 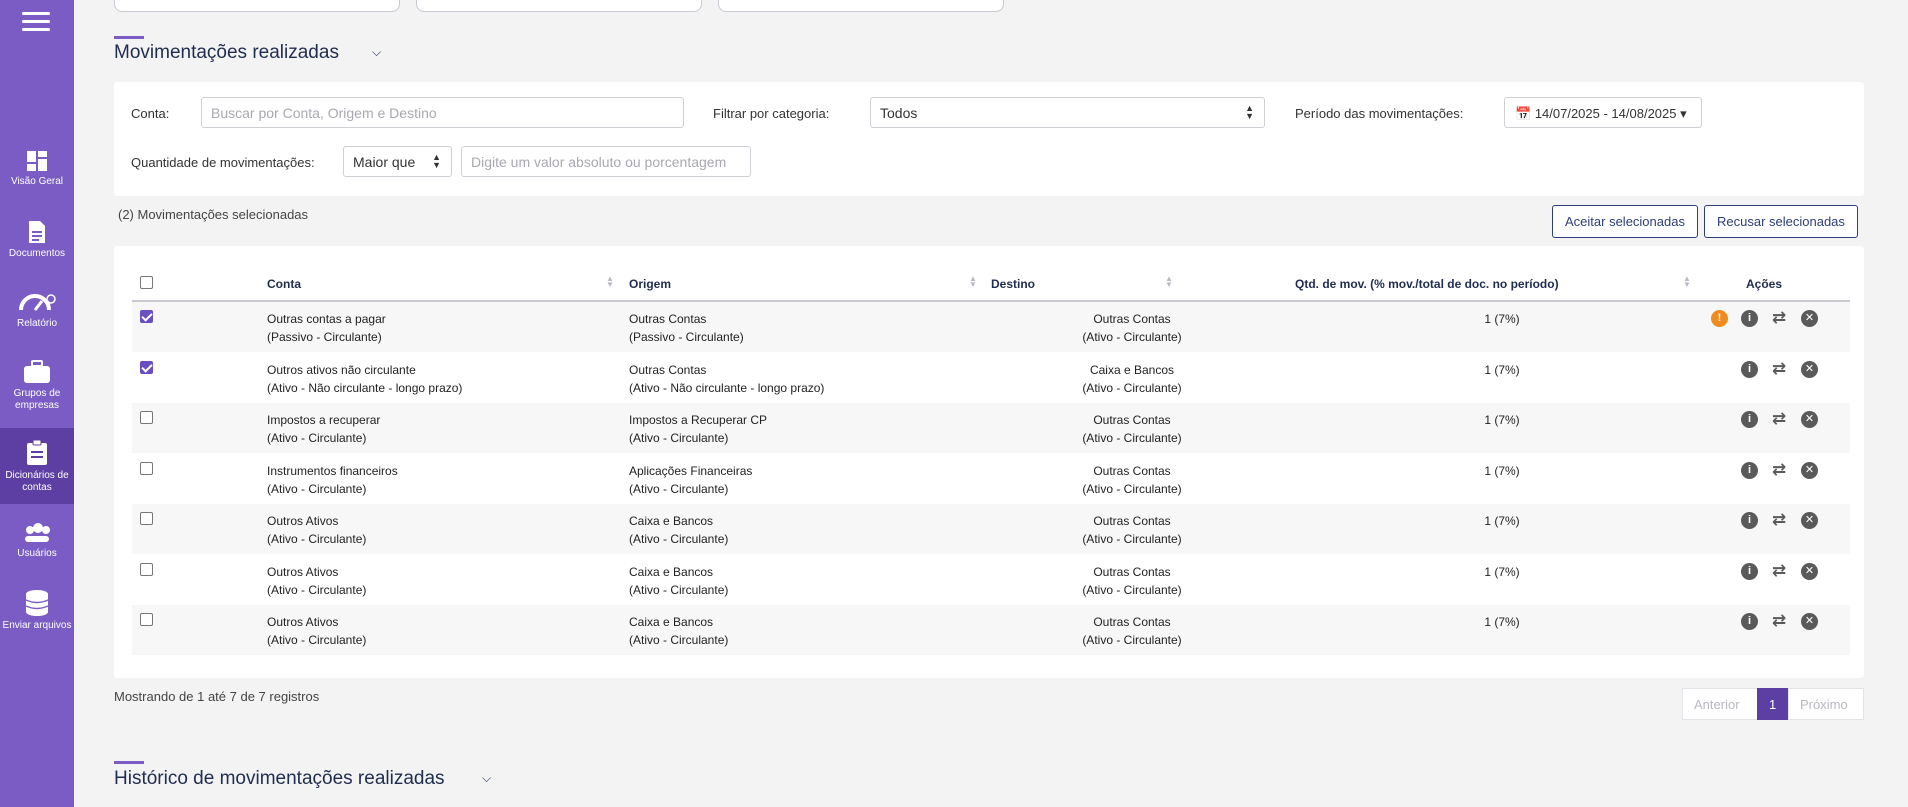 I want to click on quantidade-value-input: Digite um valor absoluto ou porcentagem, so click(x=606, y=161).